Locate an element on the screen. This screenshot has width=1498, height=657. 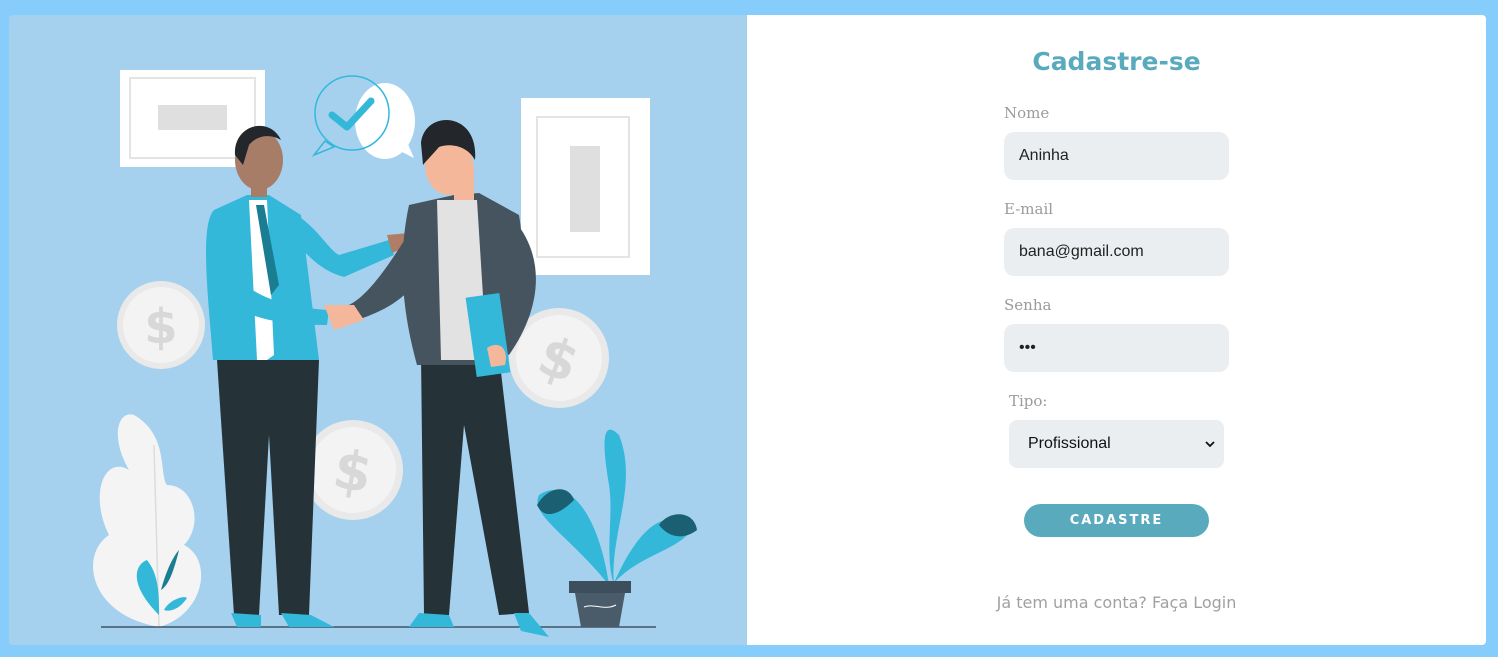
person-left is located at coordinates (308, 376).